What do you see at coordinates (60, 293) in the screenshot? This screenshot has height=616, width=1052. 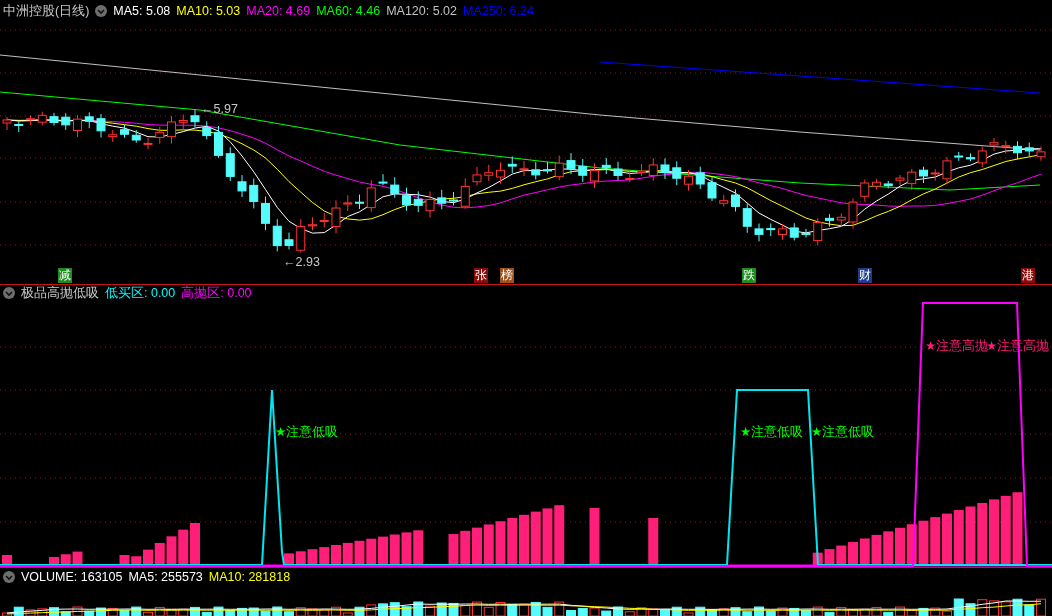 I see `indicator-title: 极品高抛低吸` at bounding box center [60, 293].